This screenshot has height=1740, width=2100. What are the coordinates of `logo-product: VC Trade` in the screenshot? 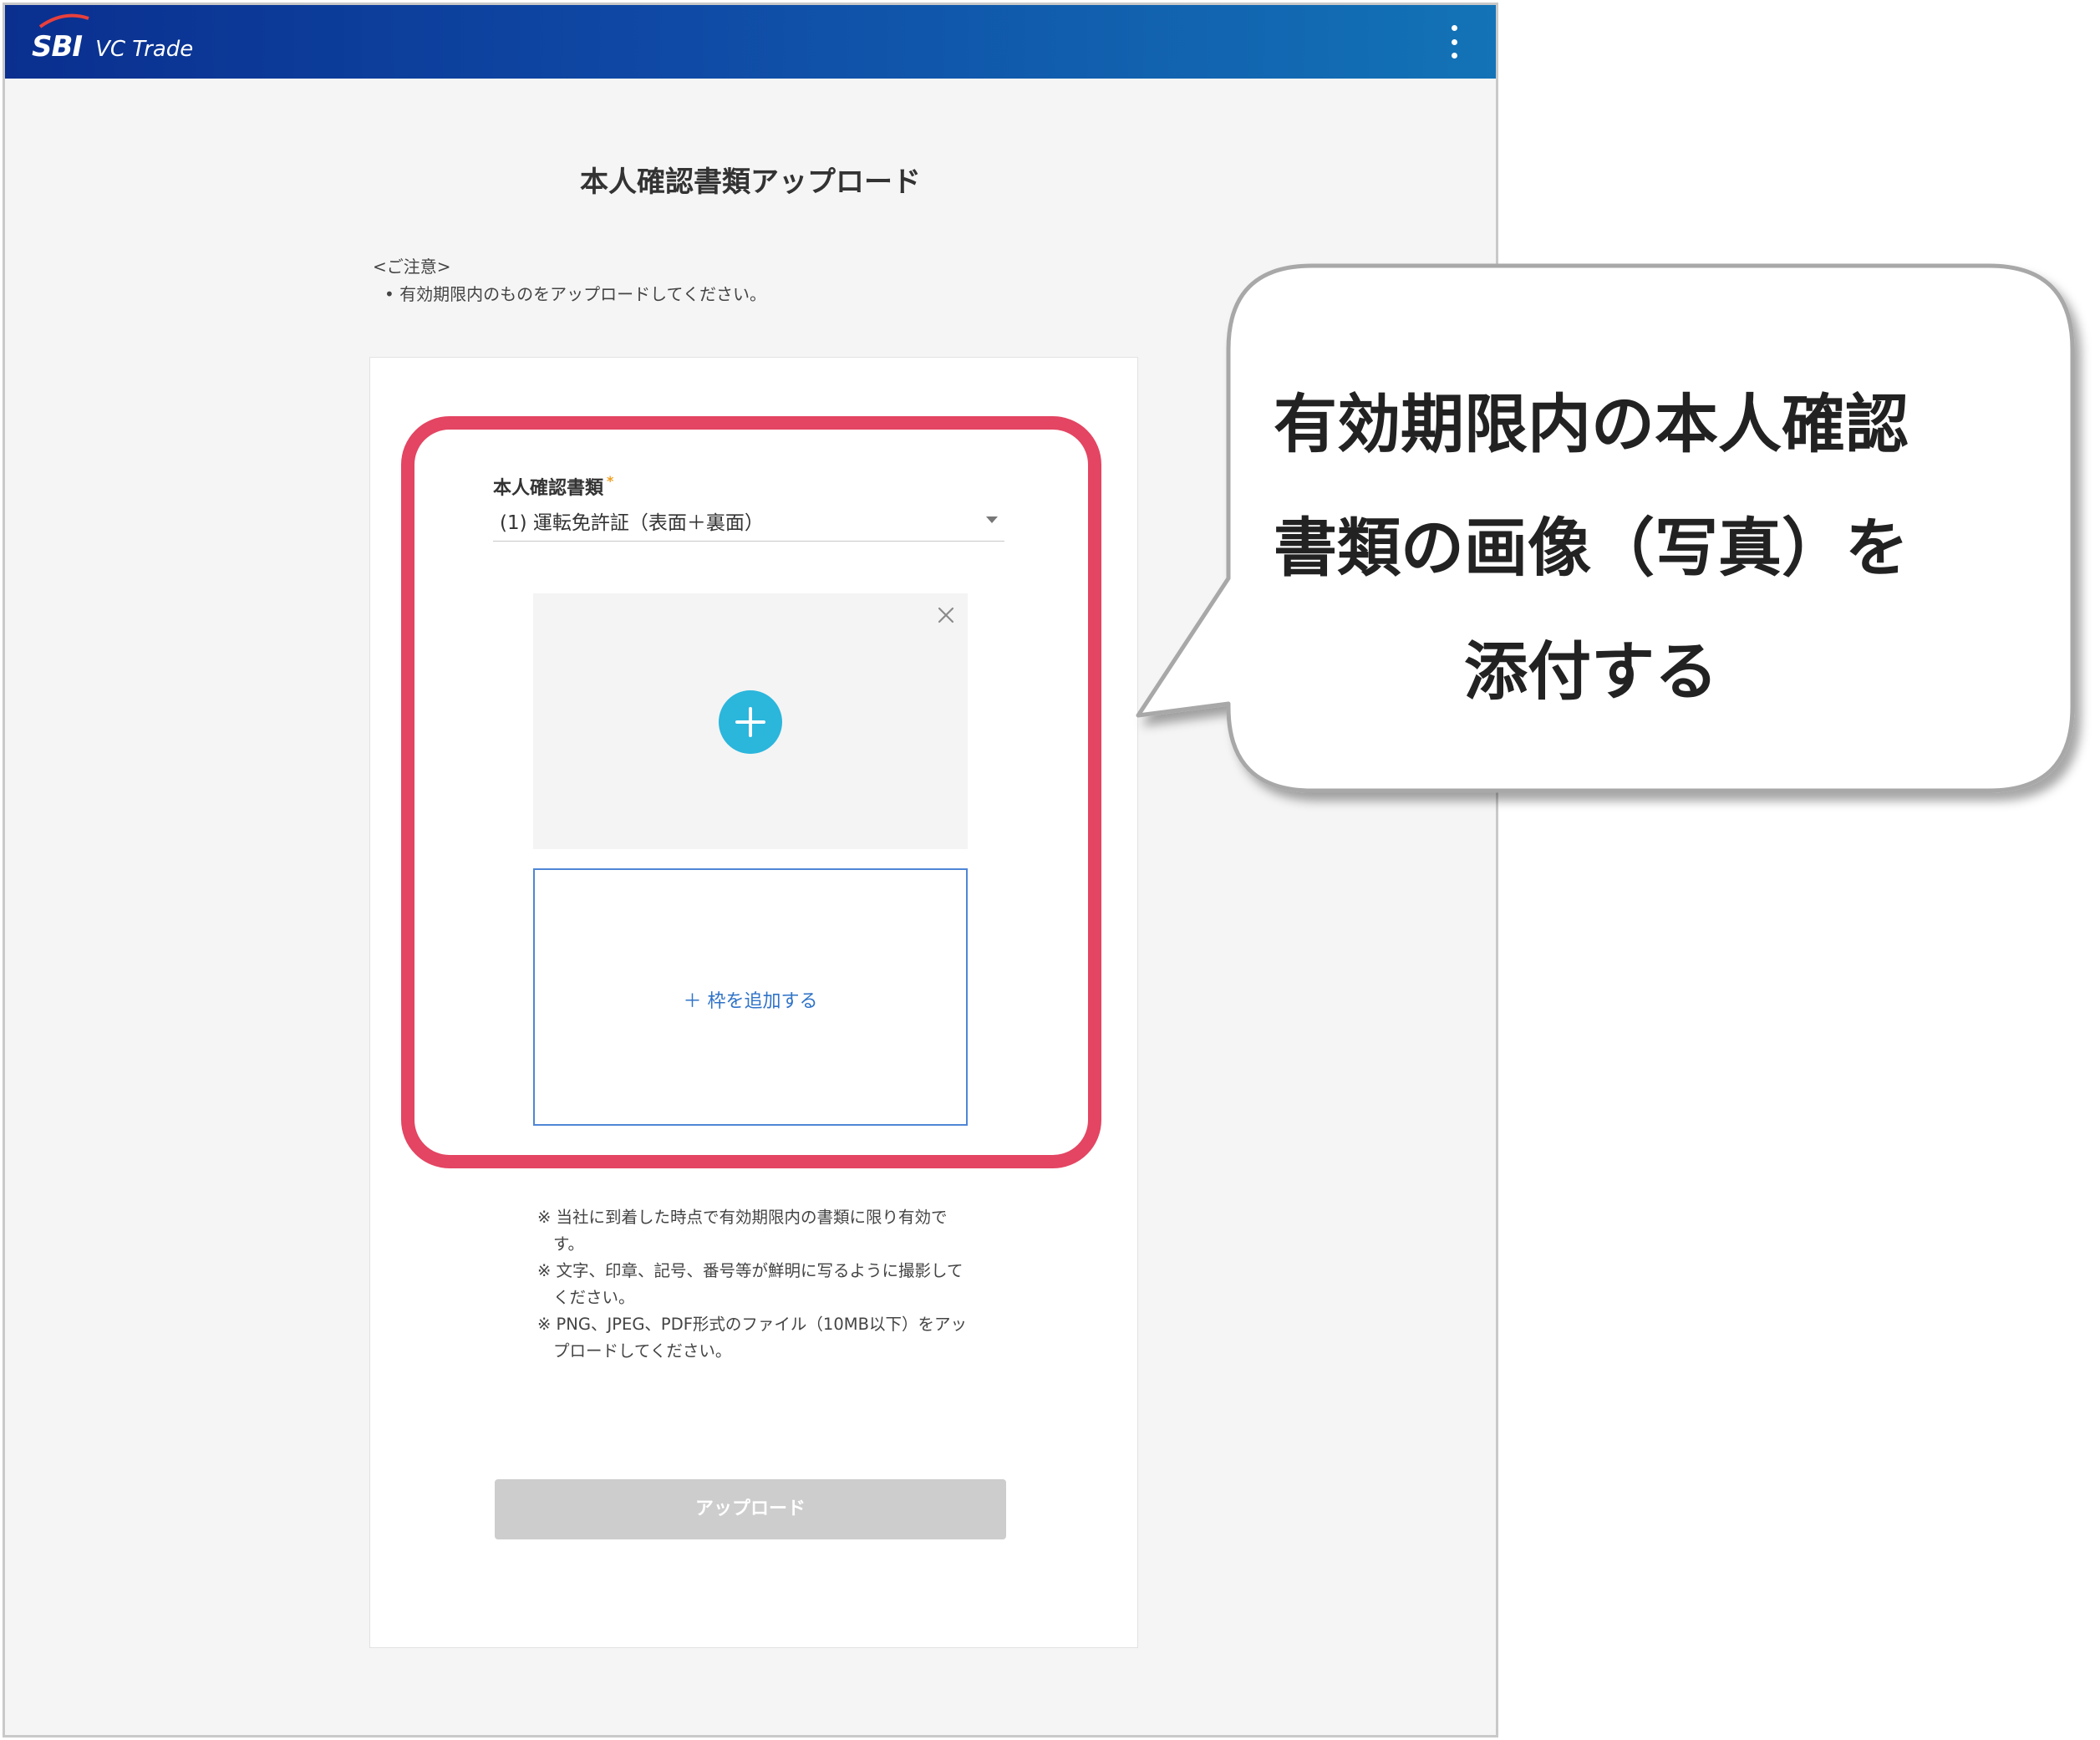 It's located at (145, 49).